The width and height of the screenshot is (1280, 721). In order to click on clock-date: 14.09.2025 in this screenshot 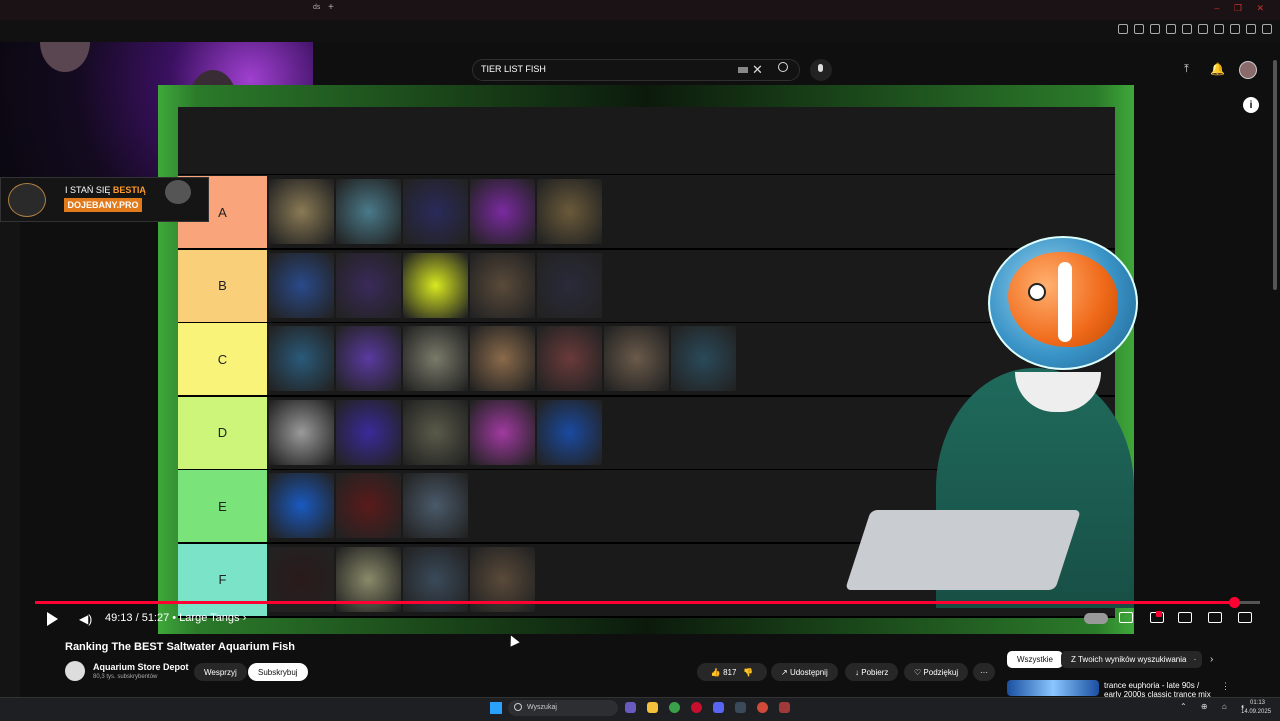, I will do `click(1256, 712)`.